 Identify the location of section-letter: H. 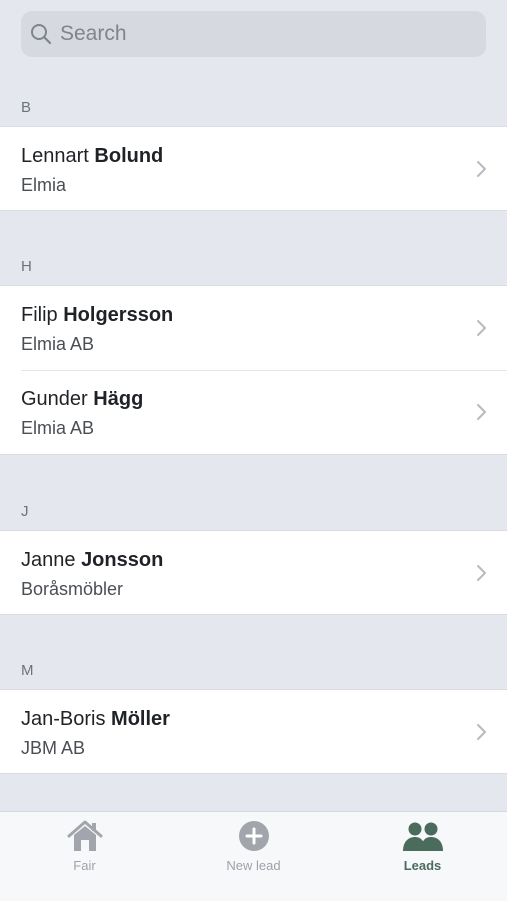
(26, 266).